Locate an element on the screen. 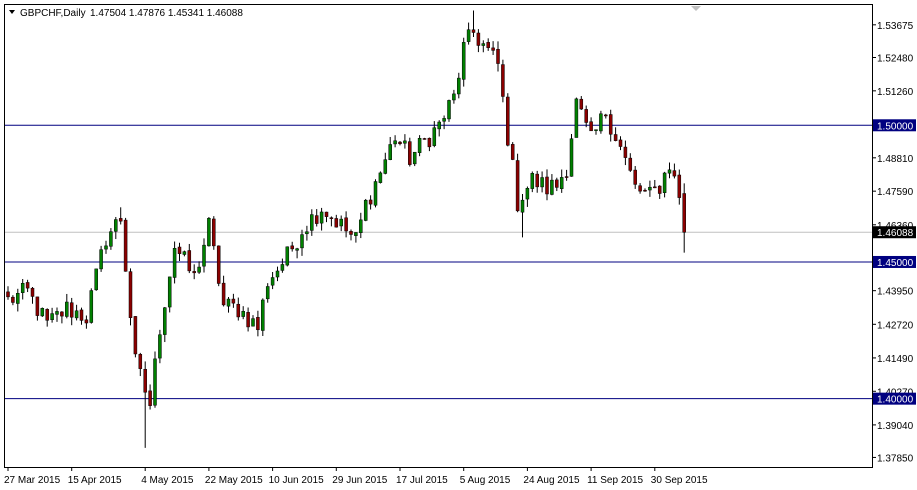  y-tick-label: 1.52480 is located at coordinates (895, 58).